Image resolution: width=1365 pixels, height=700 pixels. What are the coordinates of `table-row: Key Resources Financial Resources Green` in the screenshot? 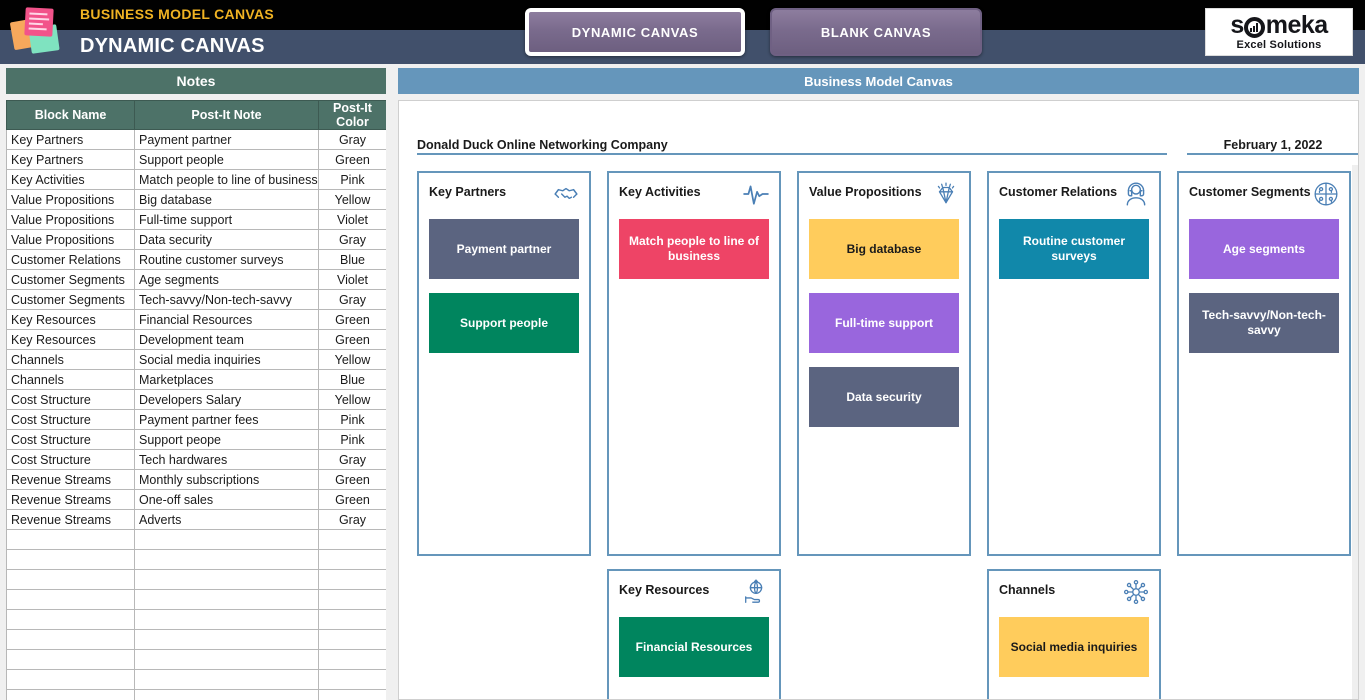 It's located at (196, 319).